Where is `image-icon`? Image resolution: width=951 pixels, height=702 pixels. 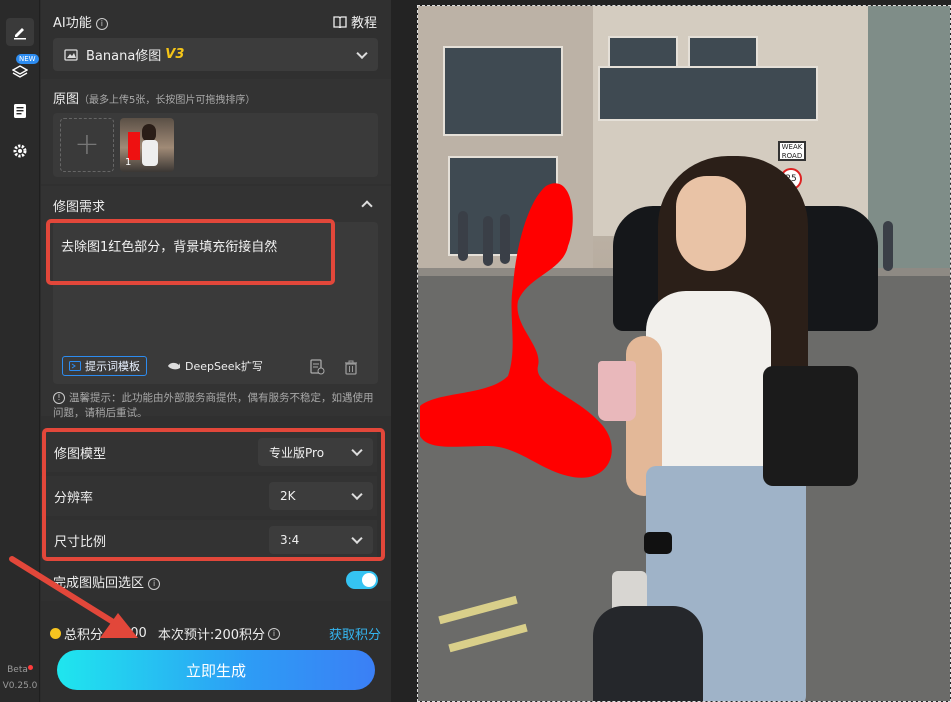 image-icon is located at coordinates (71, 54).